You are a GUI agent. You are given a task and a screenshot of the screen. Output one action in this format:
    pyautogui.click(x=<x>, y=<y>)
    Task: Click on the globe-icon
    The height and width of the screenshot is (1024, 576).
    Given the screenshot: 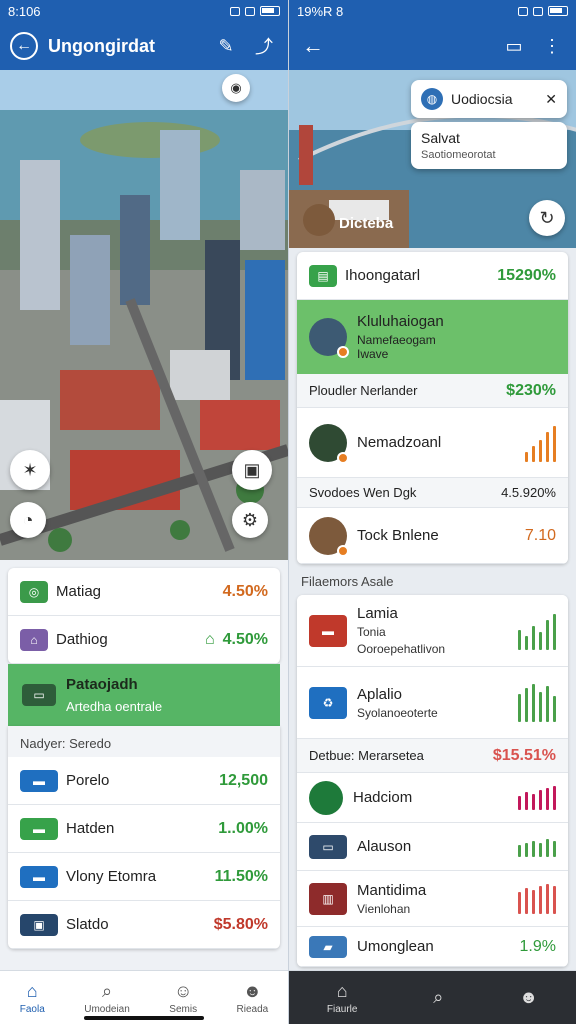 What is the action you would take?
    pyautogui.click(x=326, y=797)
    